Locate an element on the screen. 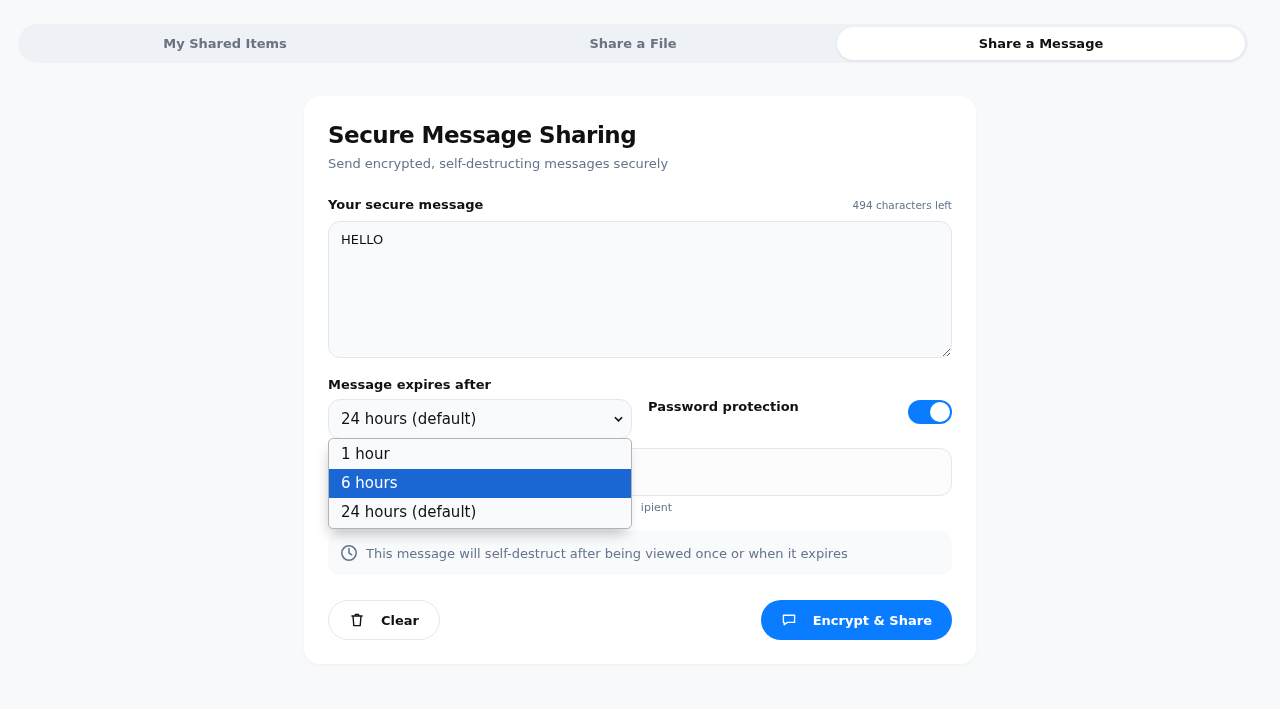  clock-icon is located at coordinates (349, 553).